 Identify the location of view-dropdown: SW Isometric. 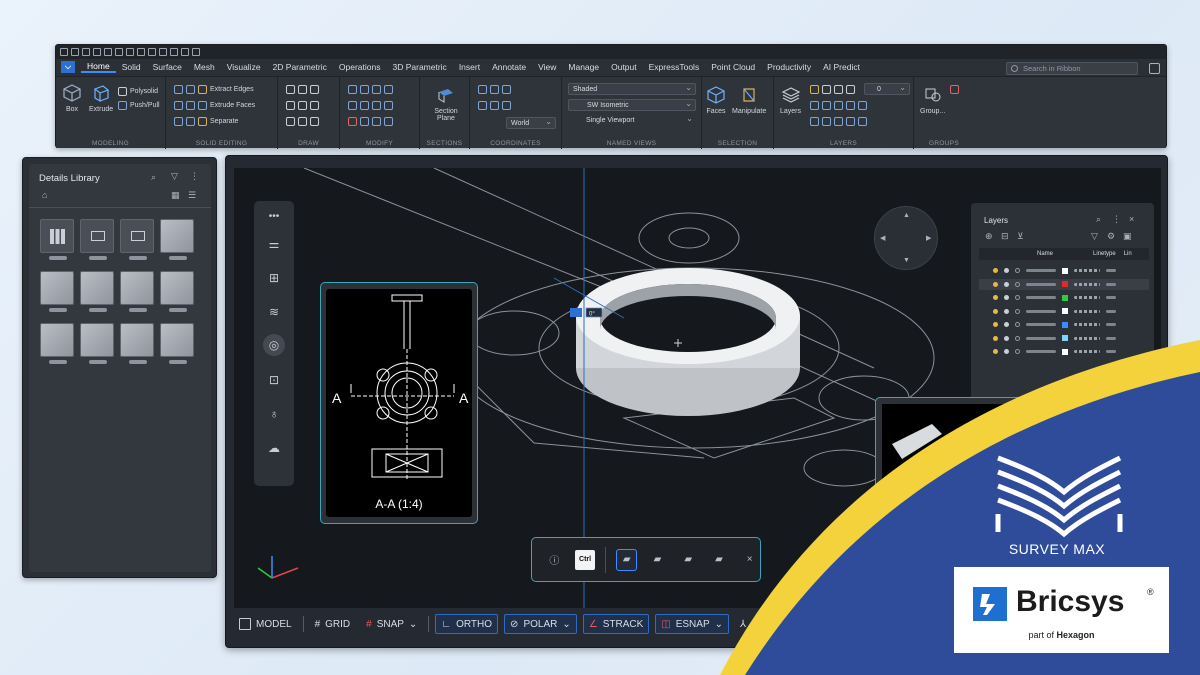
(632, 104).